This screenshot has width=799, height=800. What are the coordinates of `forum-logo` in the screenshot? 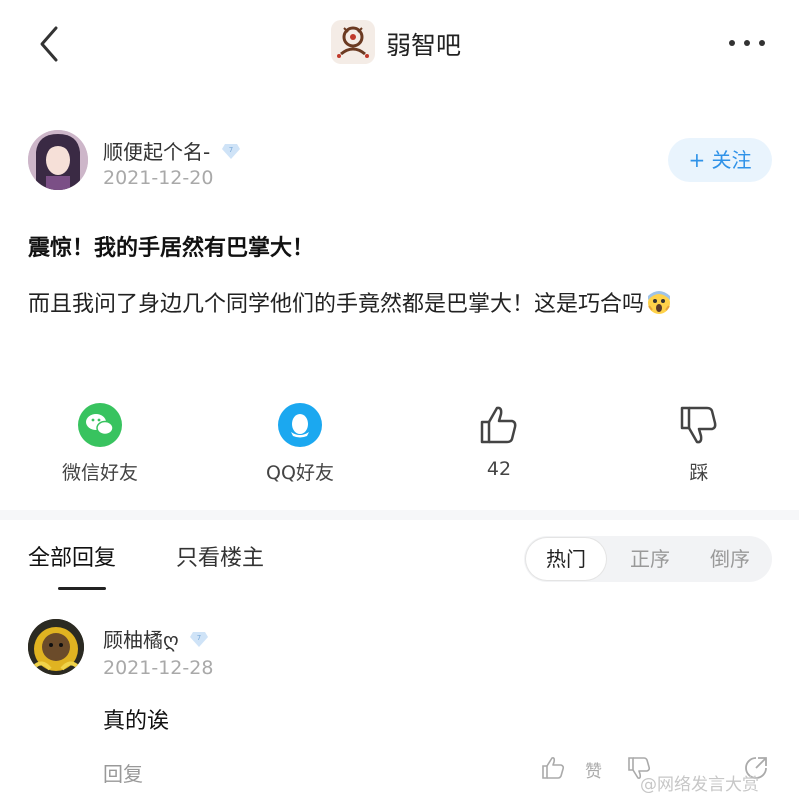 It's located at (353, 42).